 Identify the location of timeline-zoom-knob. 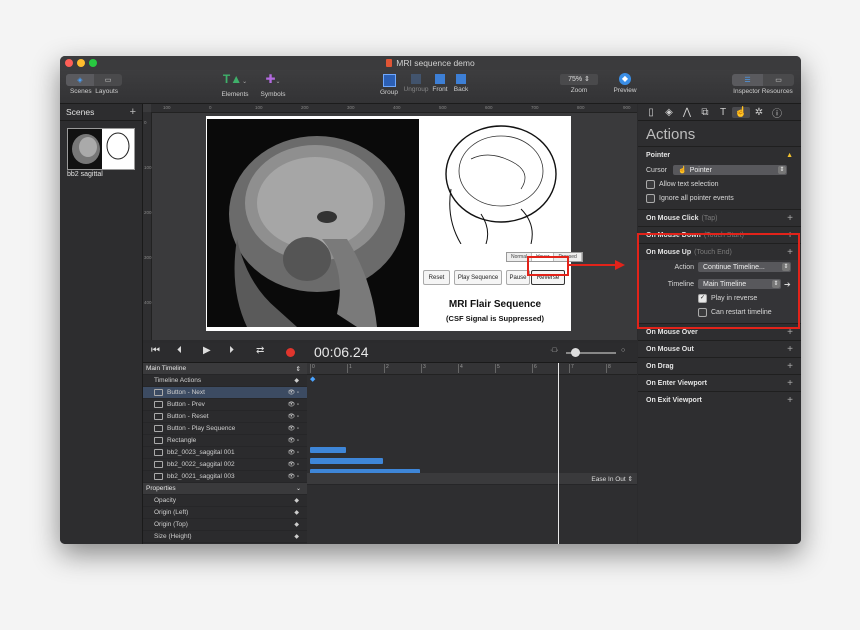
(575, 352).